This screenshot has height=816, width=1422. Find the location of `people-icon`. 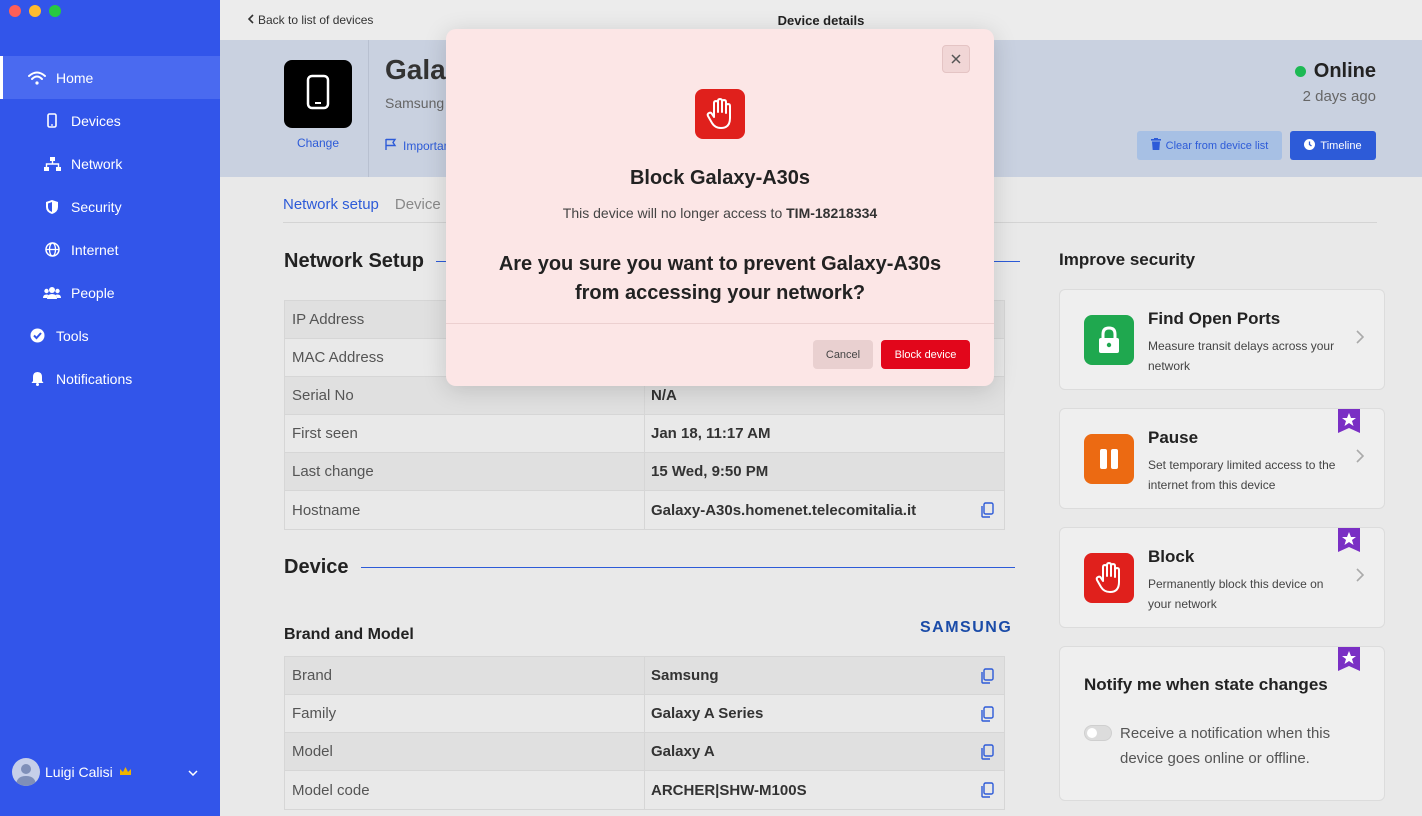

people-icon is located at coordinates (52, 293).